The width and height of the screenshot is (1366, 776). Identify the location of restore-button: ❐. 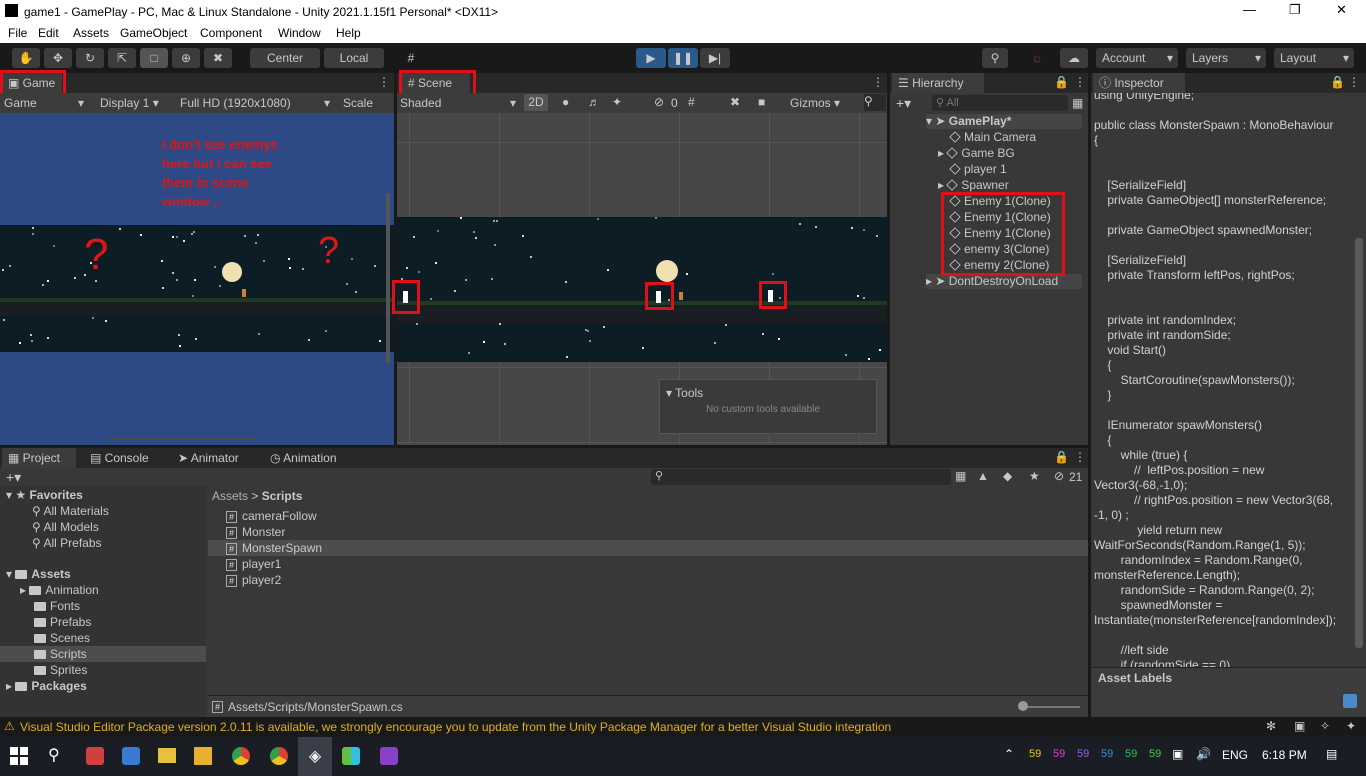
(1295, 10).